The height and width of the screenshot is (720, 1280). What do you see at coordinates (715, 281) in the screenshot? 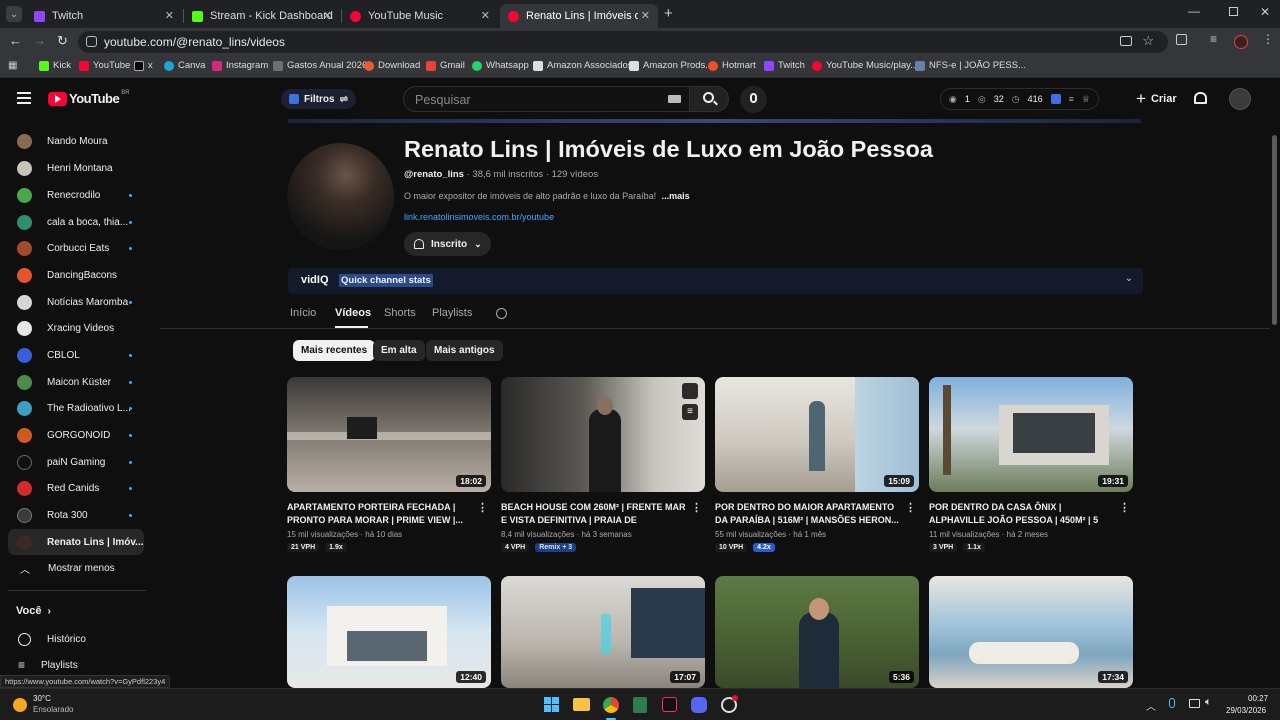
I see `vidiq-channel-stats-bar: vidIQ Quick channel stats ⌄` at bounding box center [715, 281].